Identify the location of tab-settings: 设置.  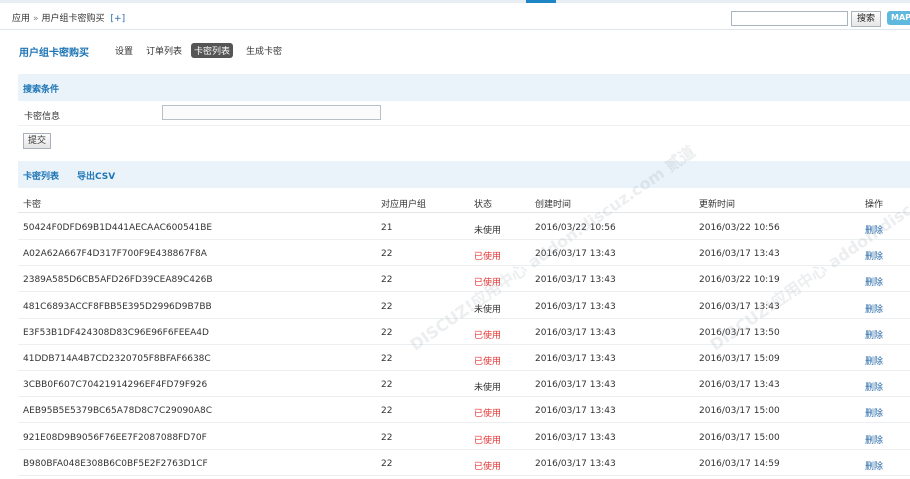
(124, 50).